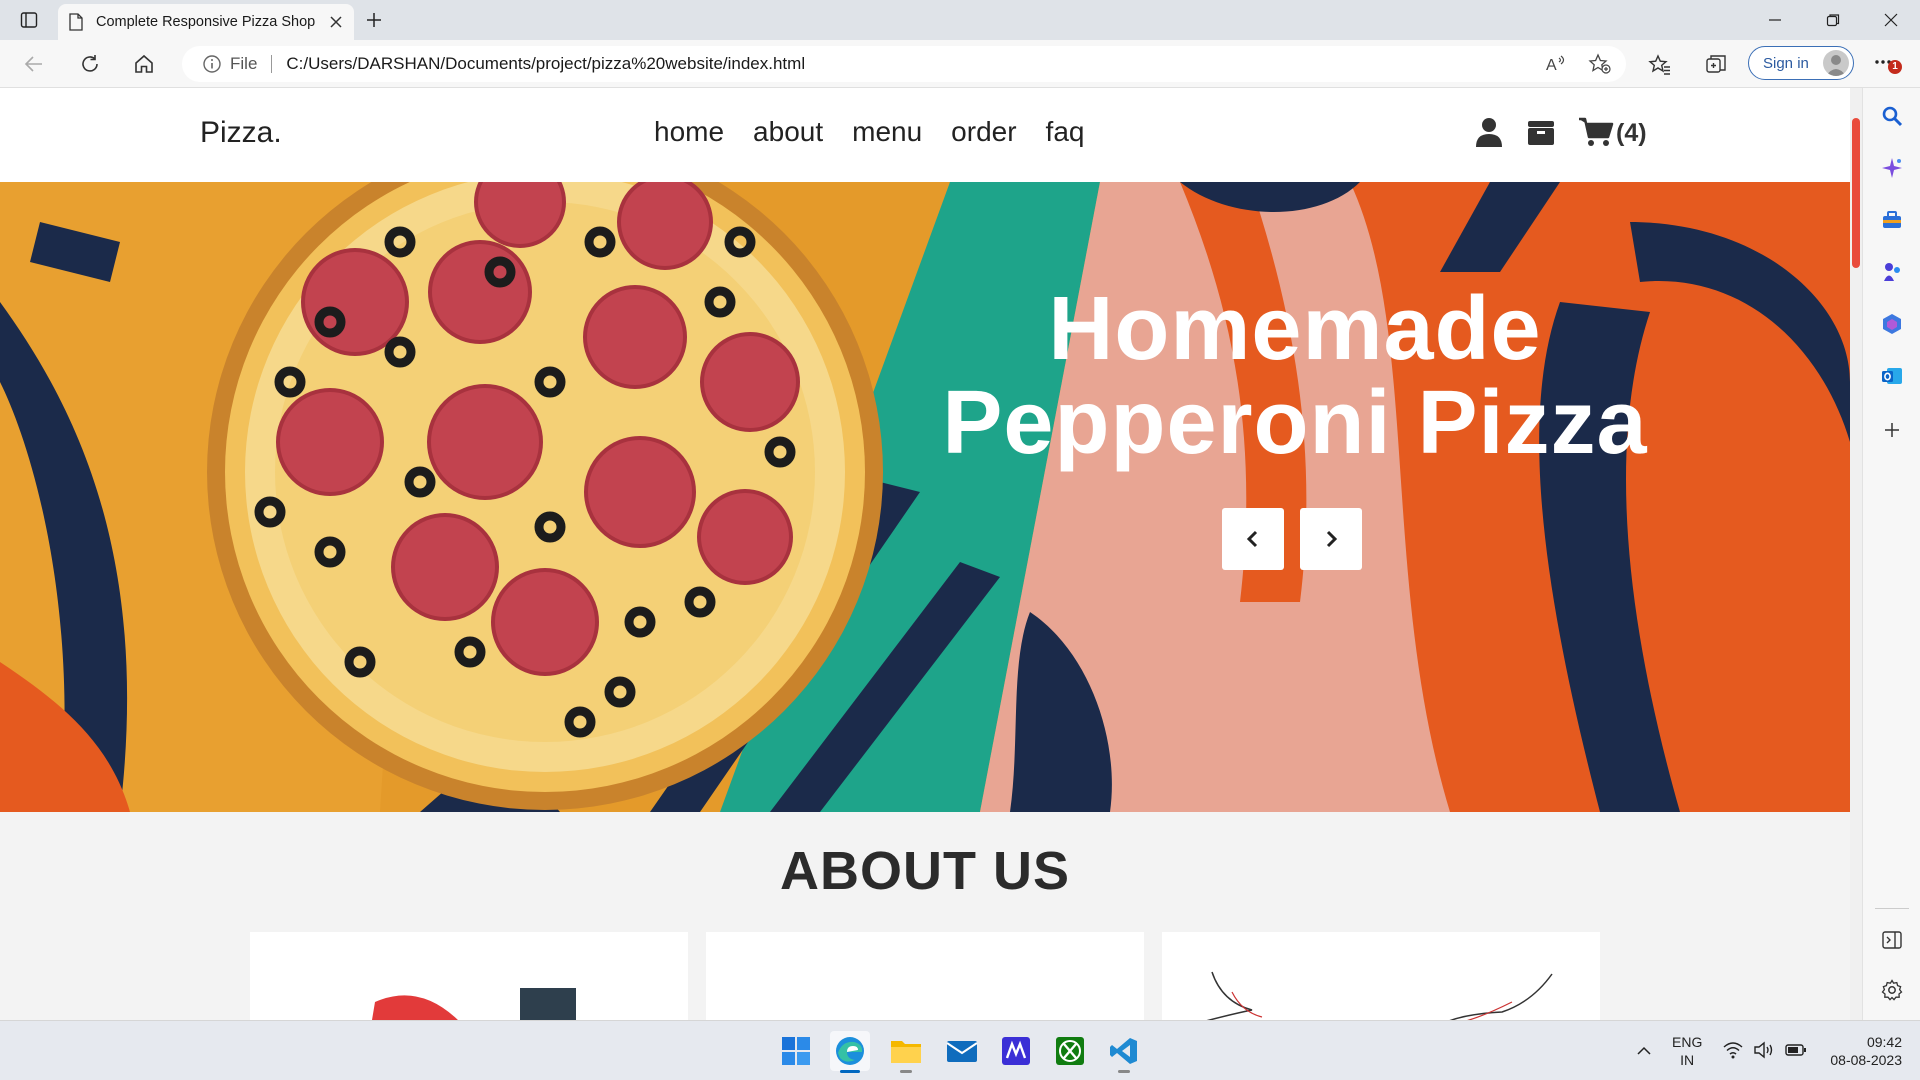  I want to click on scrollbar-thumb, so click(1856, 193).